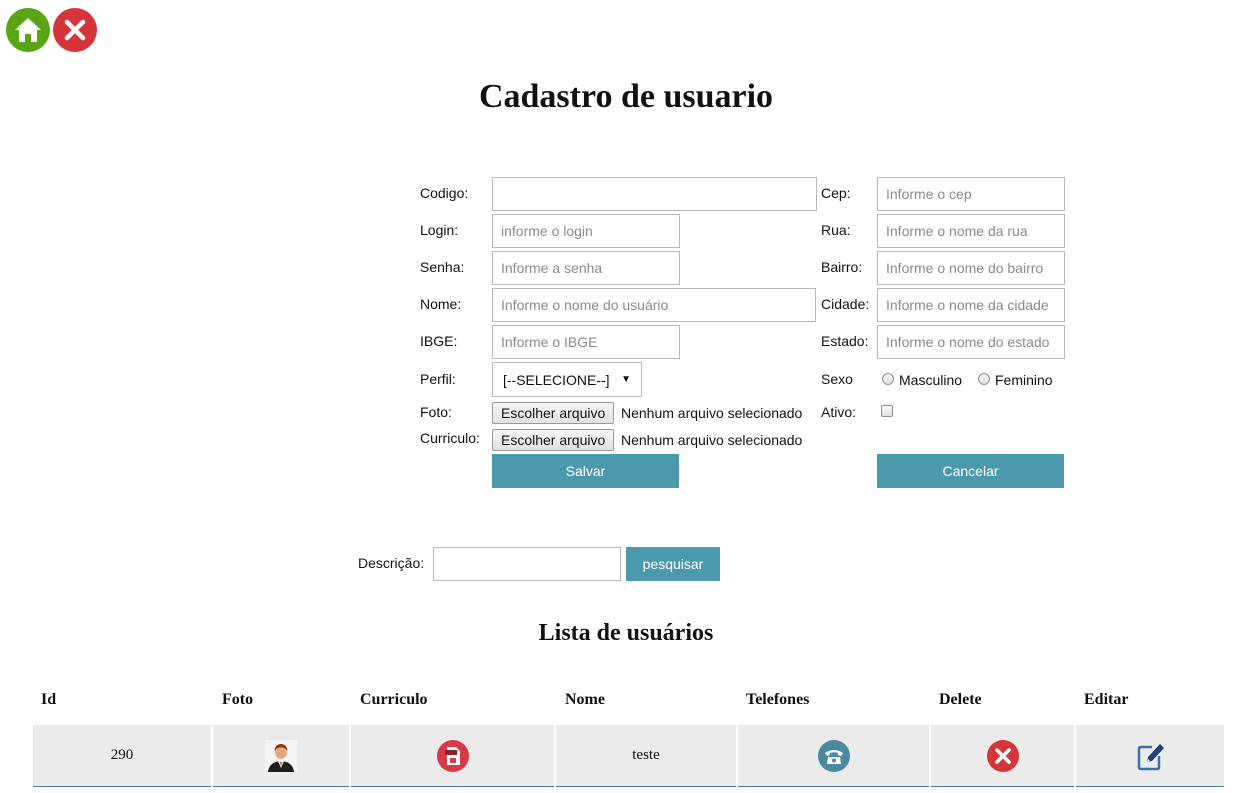 The height and width of the screenshot is (793, 1252). I want to click on ibge-input, so click(586, 342).